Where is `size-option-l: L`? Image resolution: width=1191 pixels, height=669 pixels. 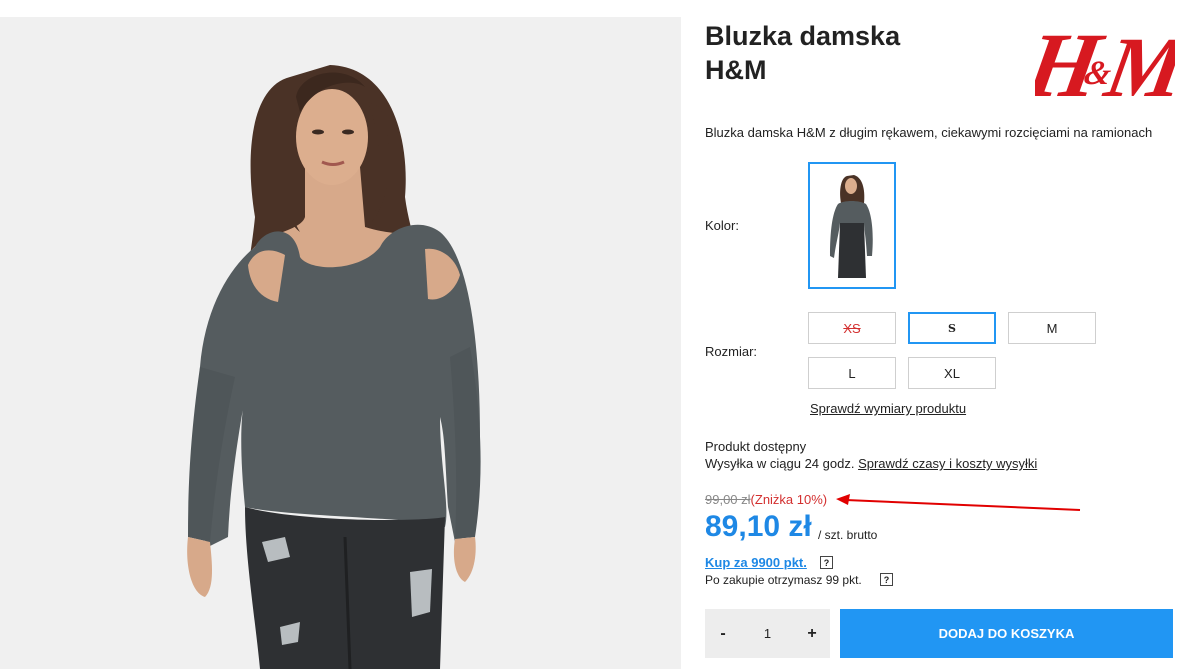
size-option-l: L is located at coordinates (852, 373).